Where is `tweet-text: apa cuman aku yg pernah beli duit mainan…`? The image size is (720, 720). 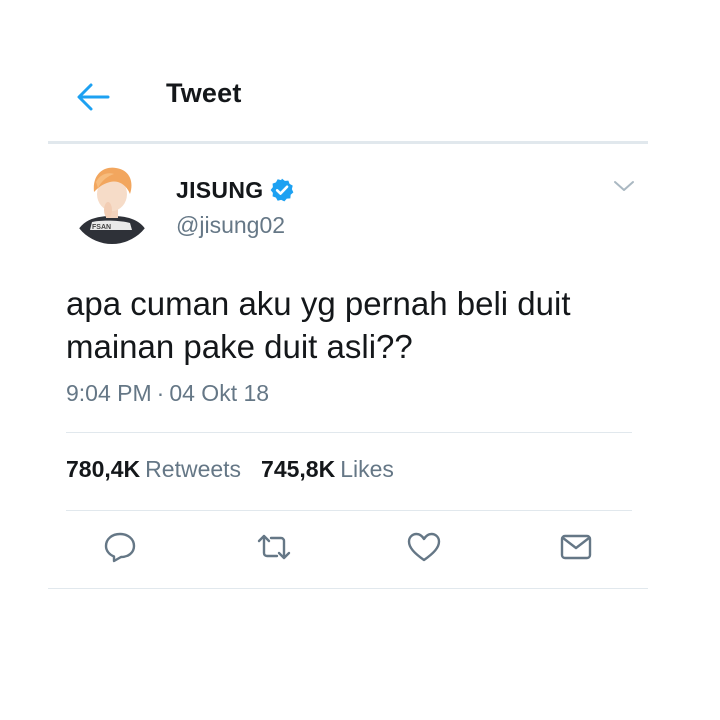
tweet-text: apa cuman aku yg pernah beli duit mainan… is located at coordinates (318, 325).